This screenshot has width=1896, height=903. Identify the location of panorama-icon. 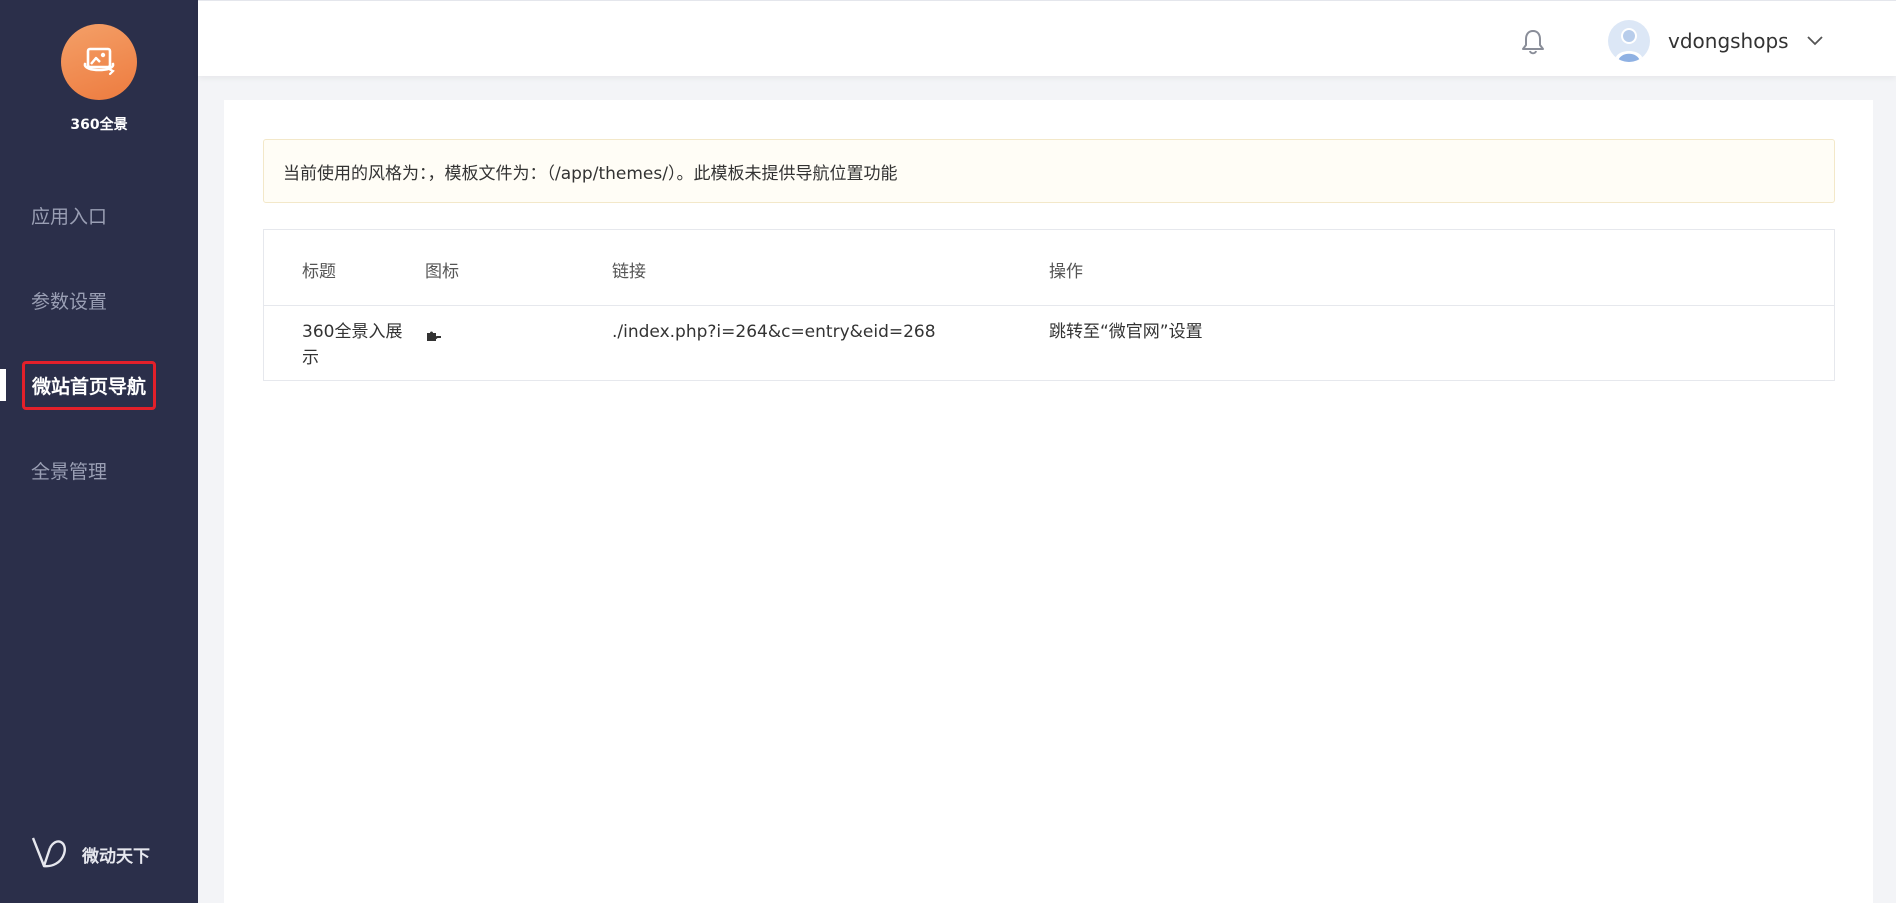
(99, 62).